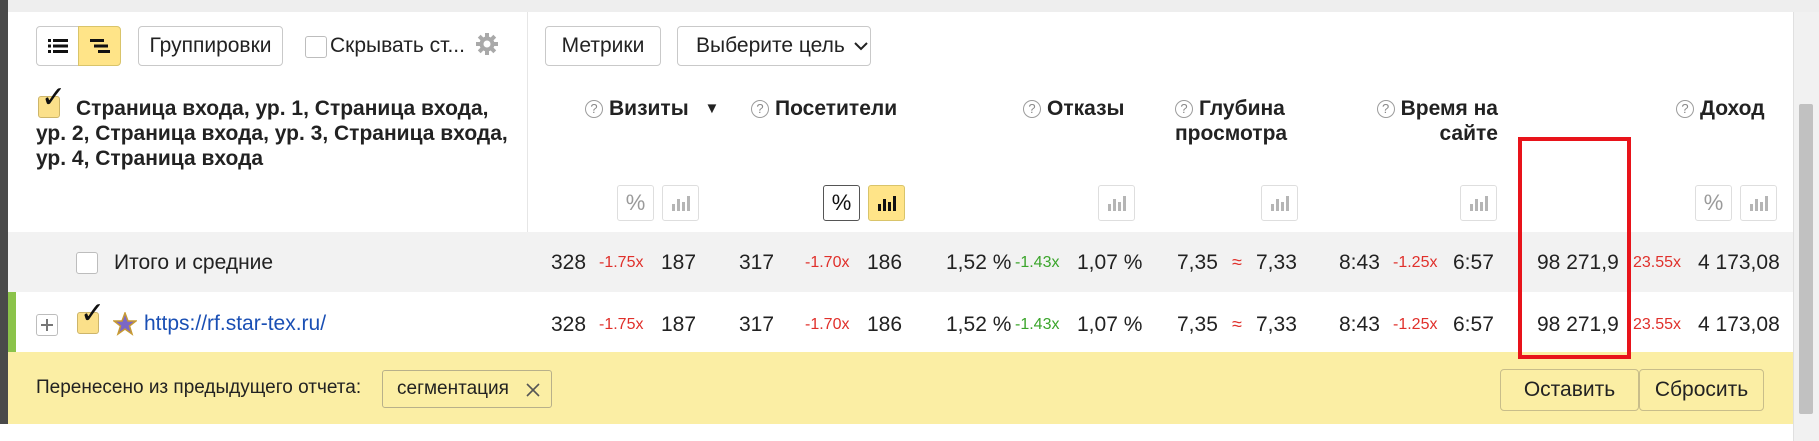 Image resolution: width=1819 pixels, height=441 pixels. What do you see at coordinates (603, 46) in the screenshot?
I see `metrics-button: Метрики` at bounding box center [603, 46].